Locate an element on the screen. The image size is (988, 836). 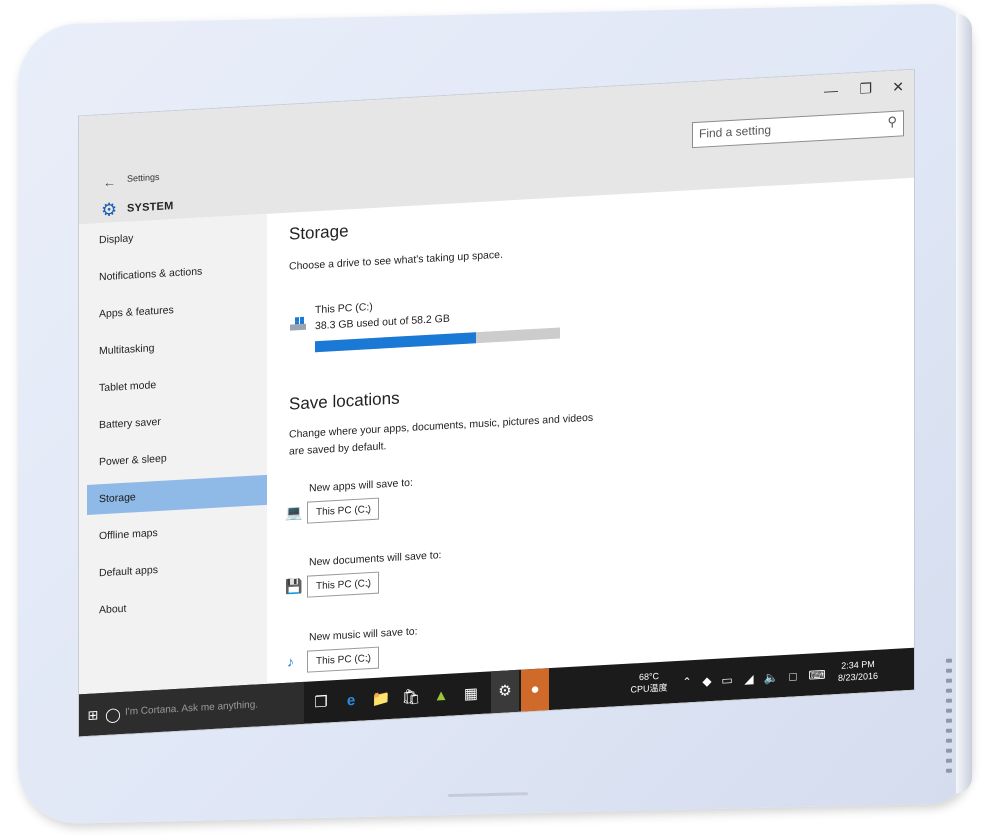
monitor-icon: 💻 is located at coordinates (294, 512).